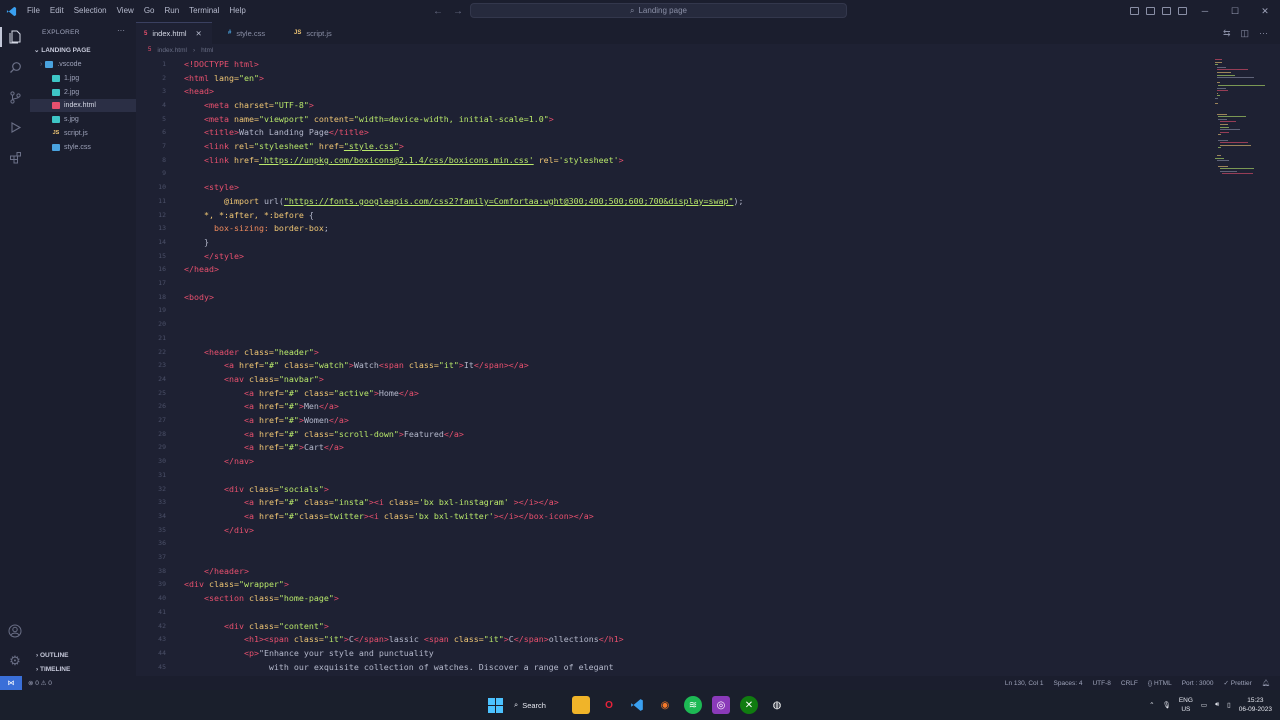 The image size is (1280, 720). Describe the element at coordinates (171, 11) in the screenshot. I see `menu-run: Run` at that location.